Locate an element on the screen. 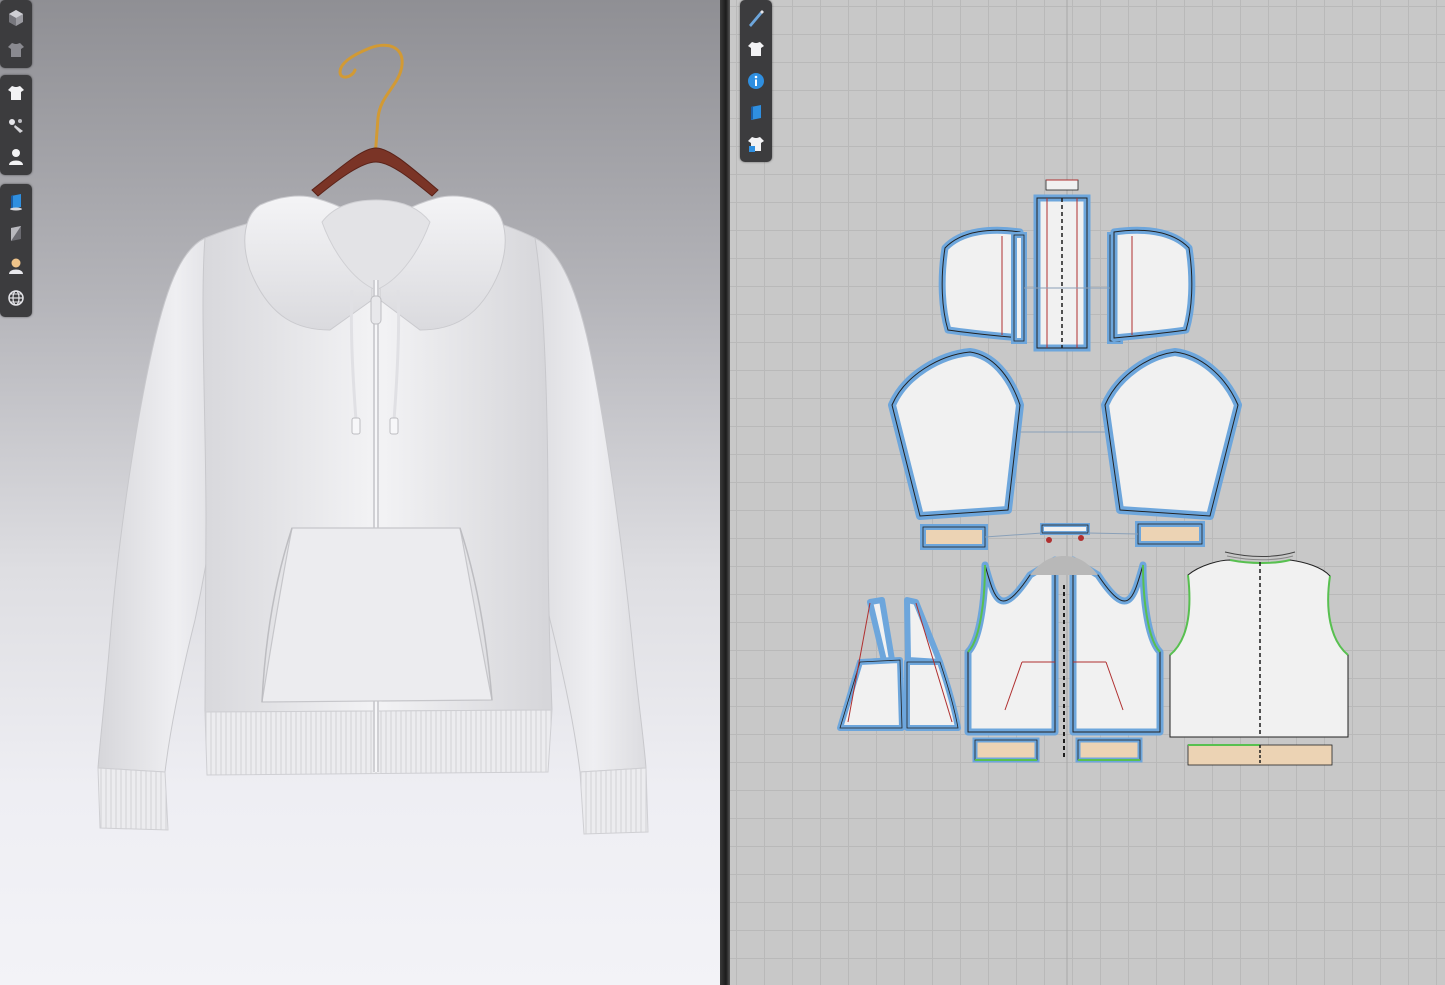  hood-right-piece is located at coordinates (1153, 284).